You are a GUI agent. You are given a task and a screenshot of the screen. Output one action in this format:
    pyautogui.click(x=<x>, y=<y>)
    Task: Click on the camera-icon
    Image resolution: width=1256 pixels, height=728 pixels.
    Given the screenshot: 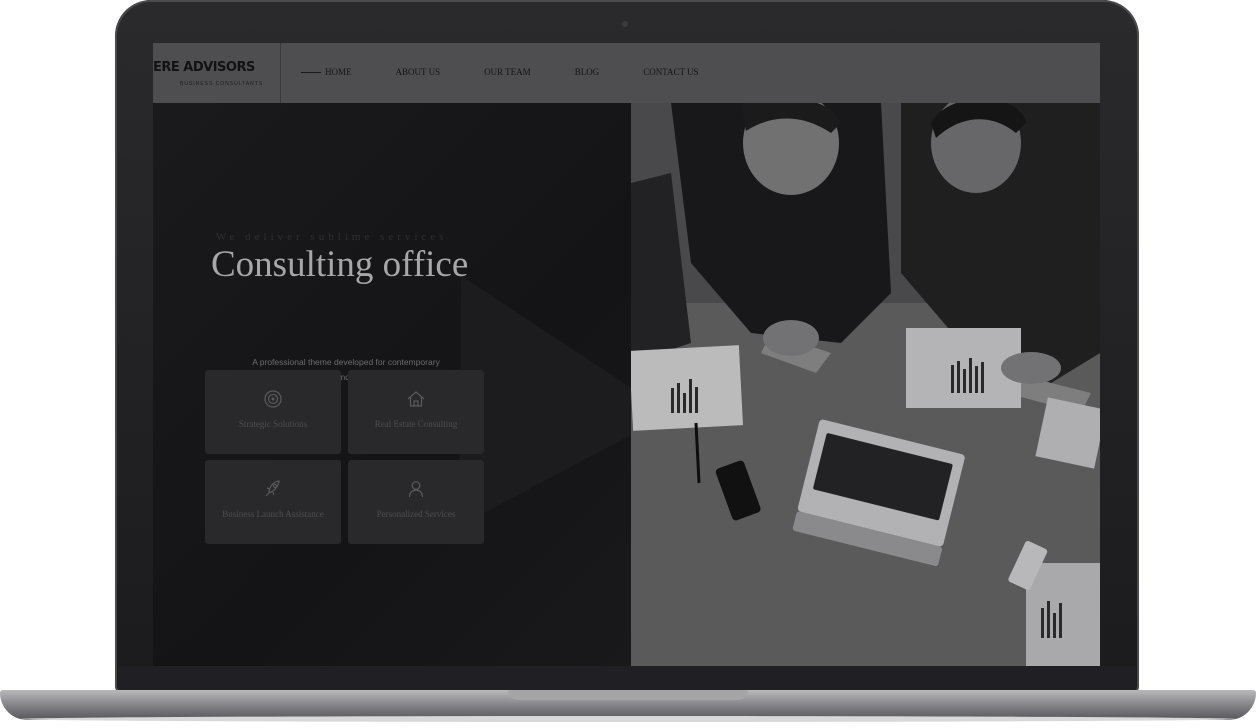 What is the action you would take?
    pyautogui.click(x=625, y=24)
    